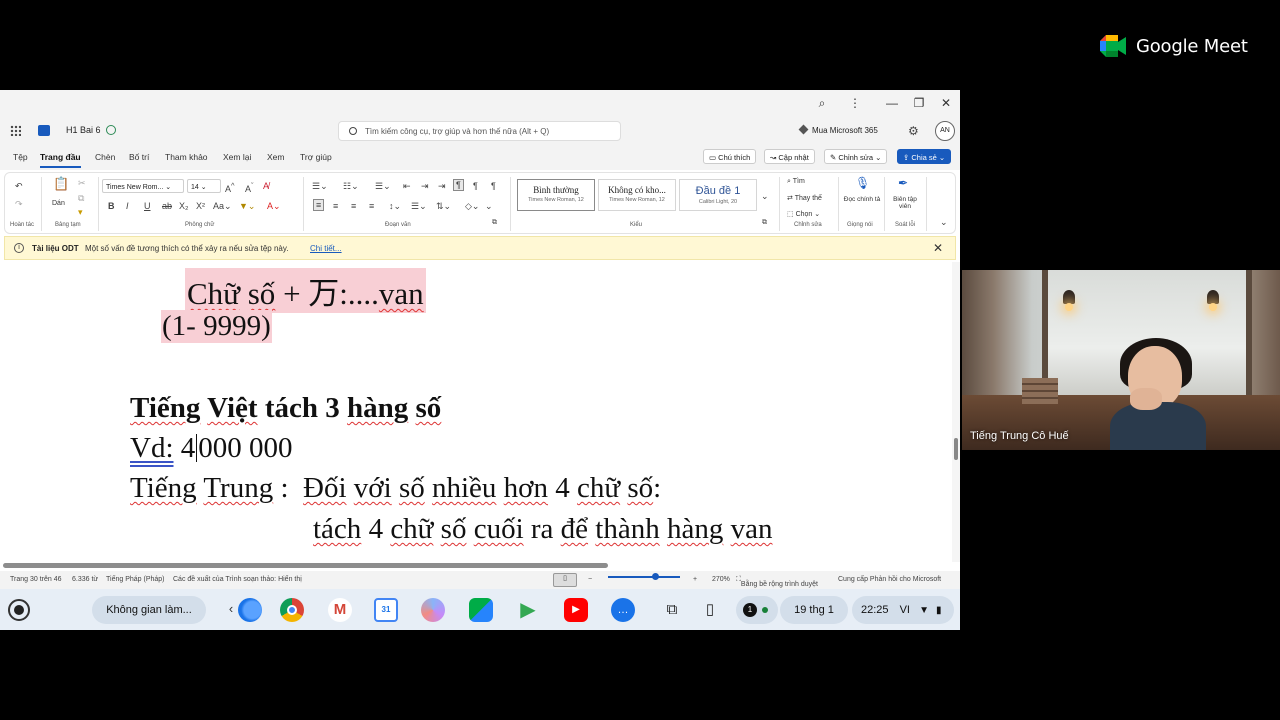  Describe the element at coordinates (938, 248) in the screenshot. I see `close-icon: ✕` at that location.